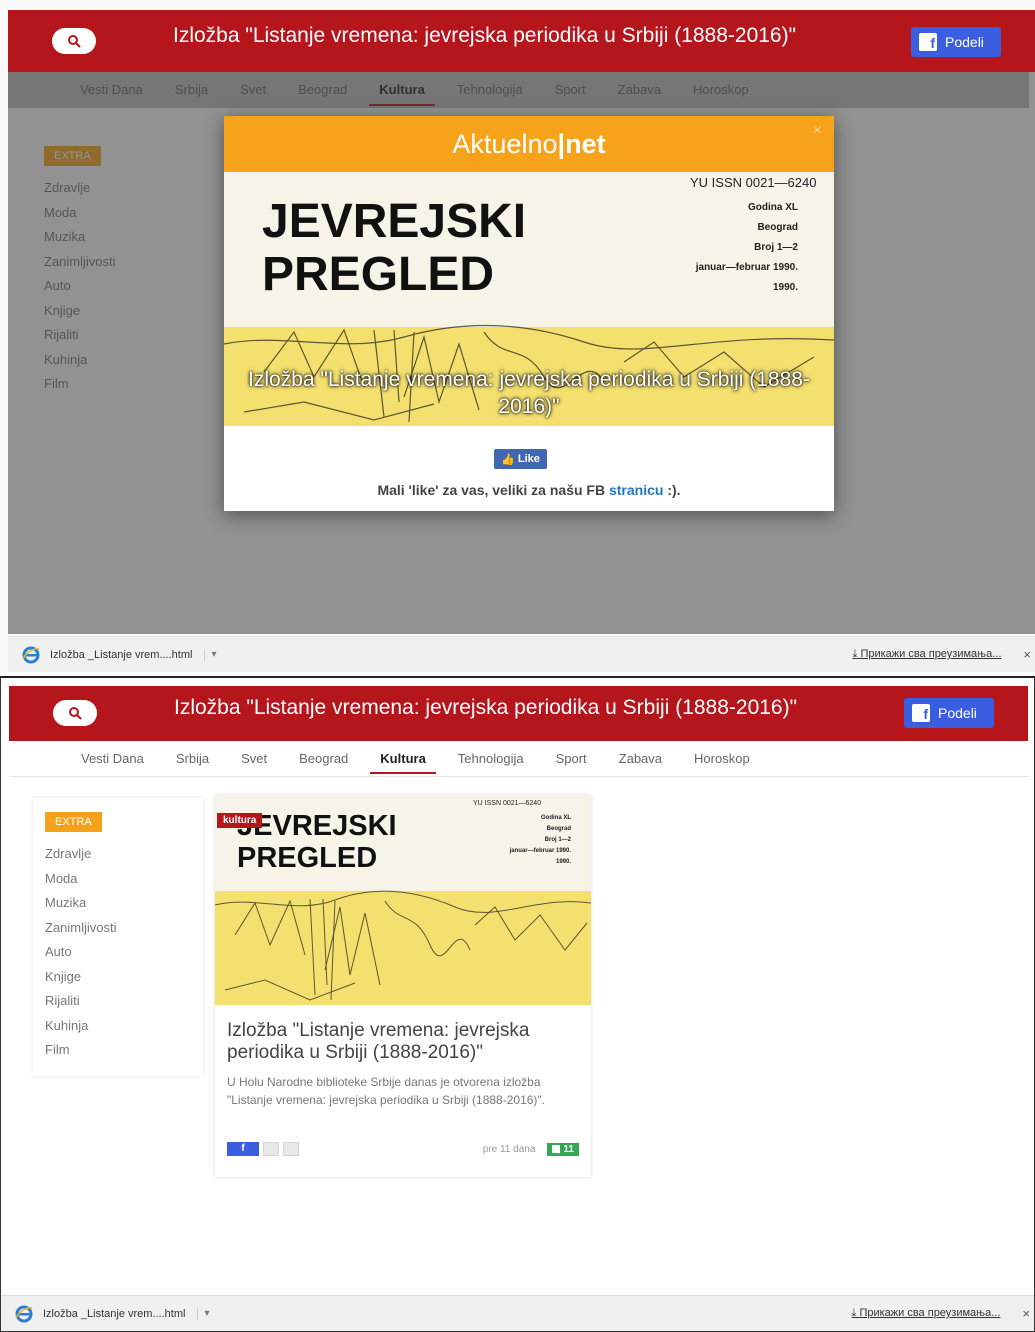  I want to click on nav-item-beograd: Beograd, so click(323, 758).